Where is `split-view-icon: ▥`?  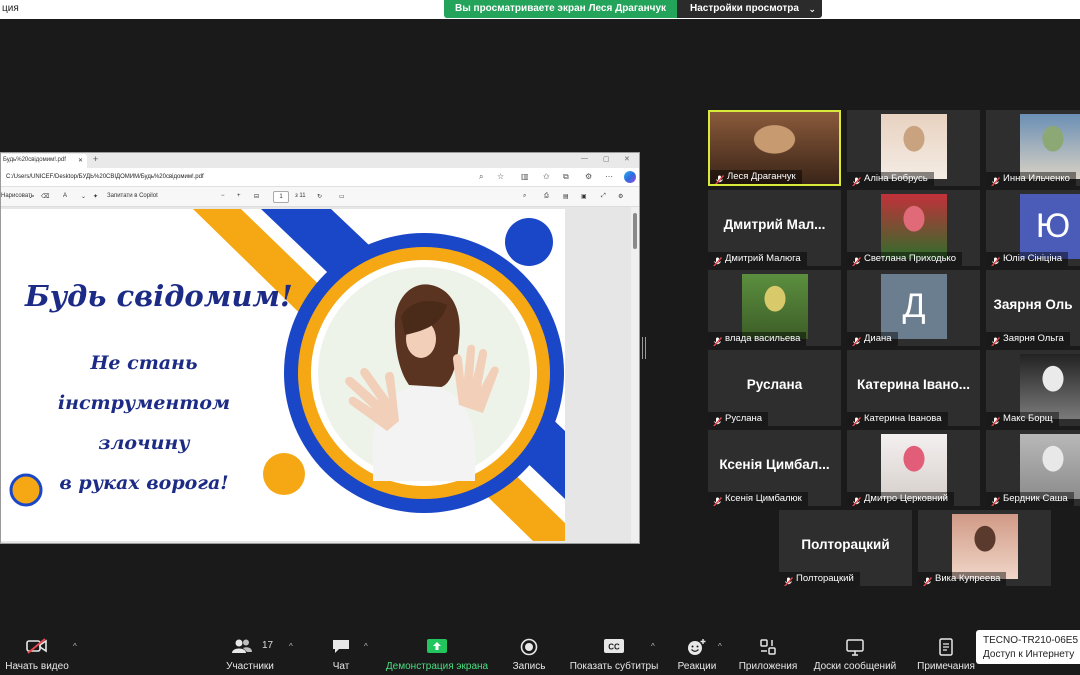 split-view-icon: ▥ is located at coordinates (525, 176).